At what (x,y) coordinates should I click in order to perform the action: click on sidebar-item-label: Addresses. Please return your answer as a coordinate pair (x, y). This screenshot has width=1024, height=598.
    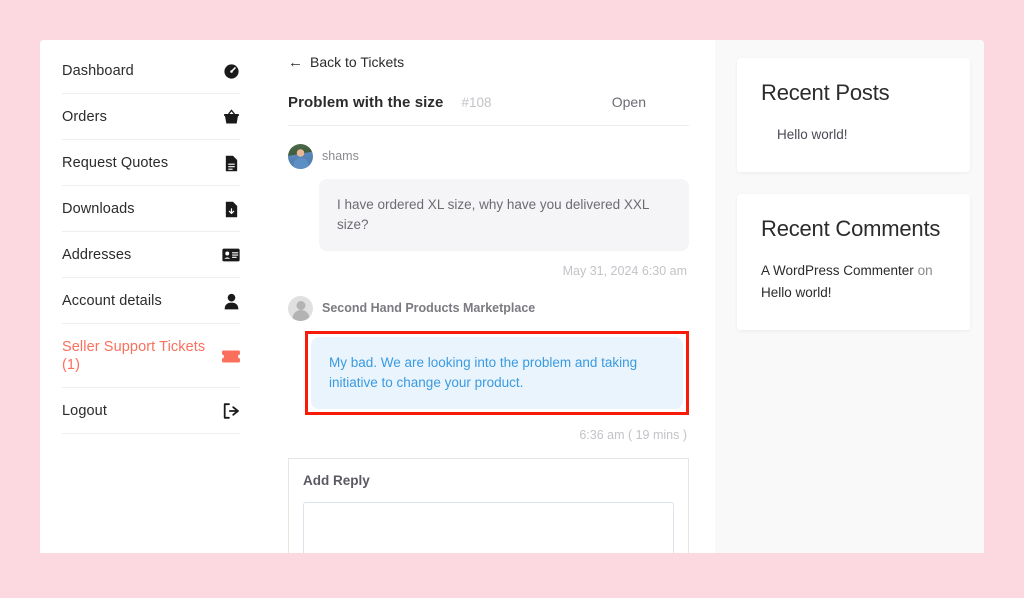
    Looking at the image, I should click on (97, 255).